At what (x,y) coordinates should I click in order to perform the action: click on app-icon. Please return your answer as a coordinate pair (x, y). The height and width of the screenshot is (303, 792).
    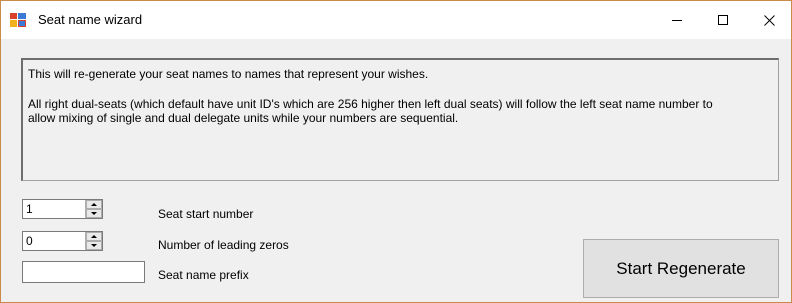
    Looking at the image, I should click on (18, 20).